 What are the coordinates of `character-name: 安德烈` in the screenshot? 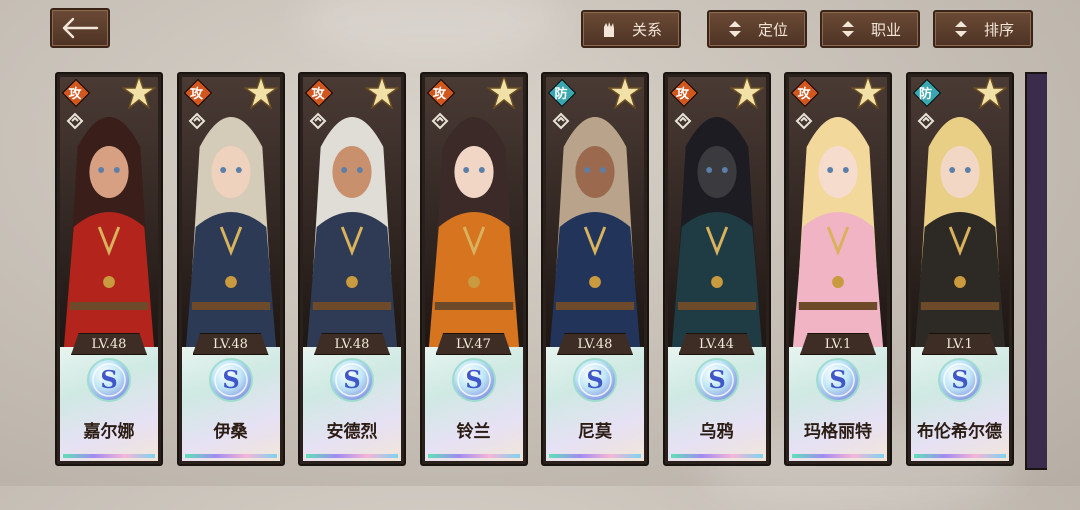 It's located at (352, 432).